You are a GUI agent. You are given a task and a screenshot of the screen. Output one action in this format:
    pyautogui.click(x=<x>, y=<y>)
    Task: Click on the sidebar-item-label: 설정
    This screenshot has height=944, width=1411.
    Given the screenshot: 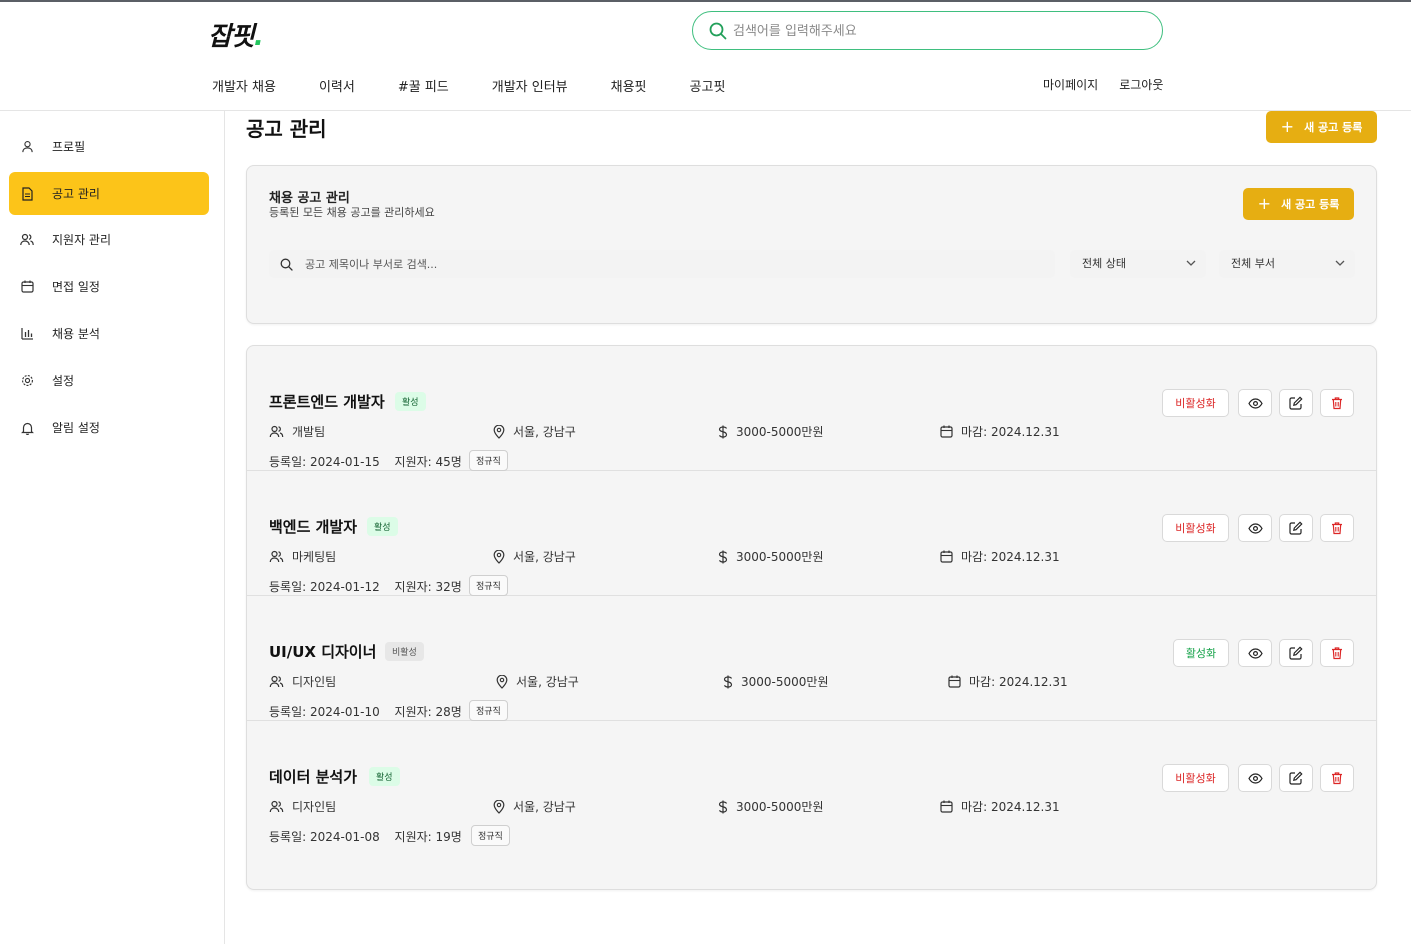 What is the action you would take?
    pyautogui.click(x=63, y=381)
    